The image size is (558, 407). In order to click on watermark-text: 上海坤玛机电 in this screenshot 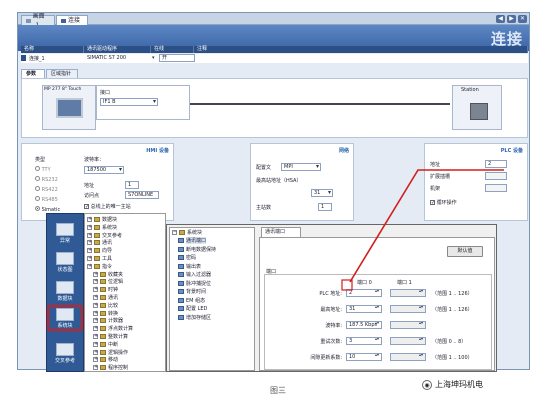, I will do `click(459, 384)`.